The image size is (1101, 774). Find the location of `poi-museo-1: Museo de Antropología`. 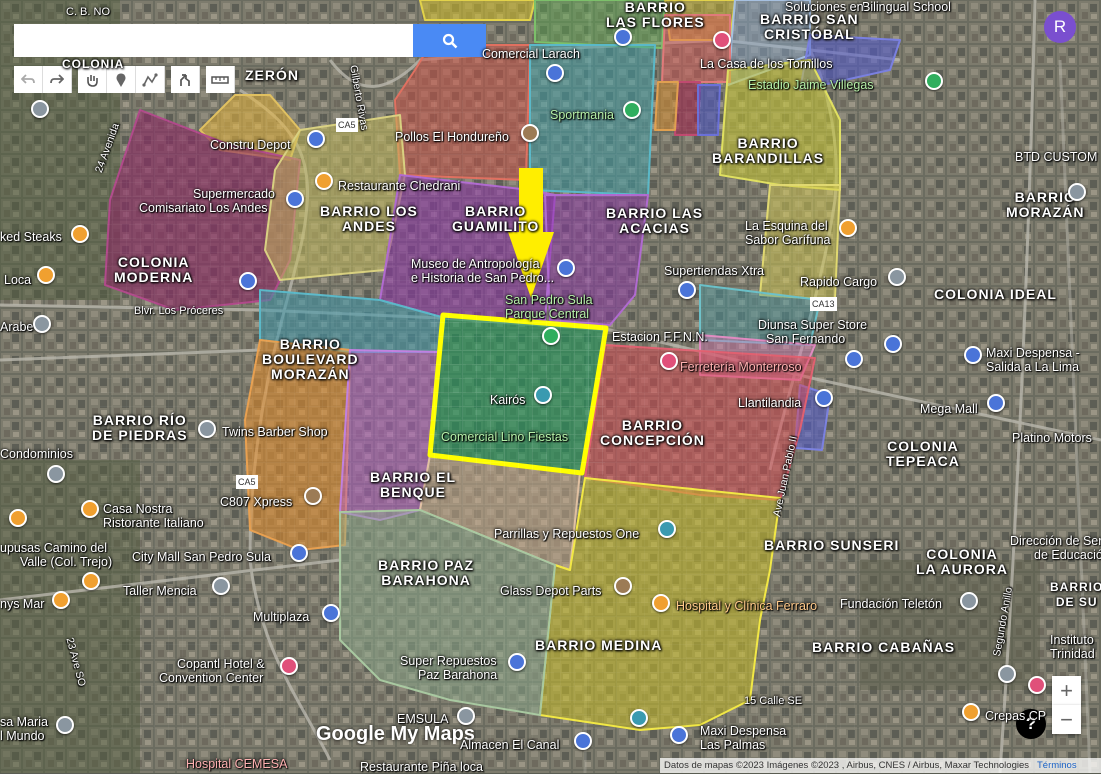

poi-museo-1: Museo de Antropología is located at coordinates (475, 264).